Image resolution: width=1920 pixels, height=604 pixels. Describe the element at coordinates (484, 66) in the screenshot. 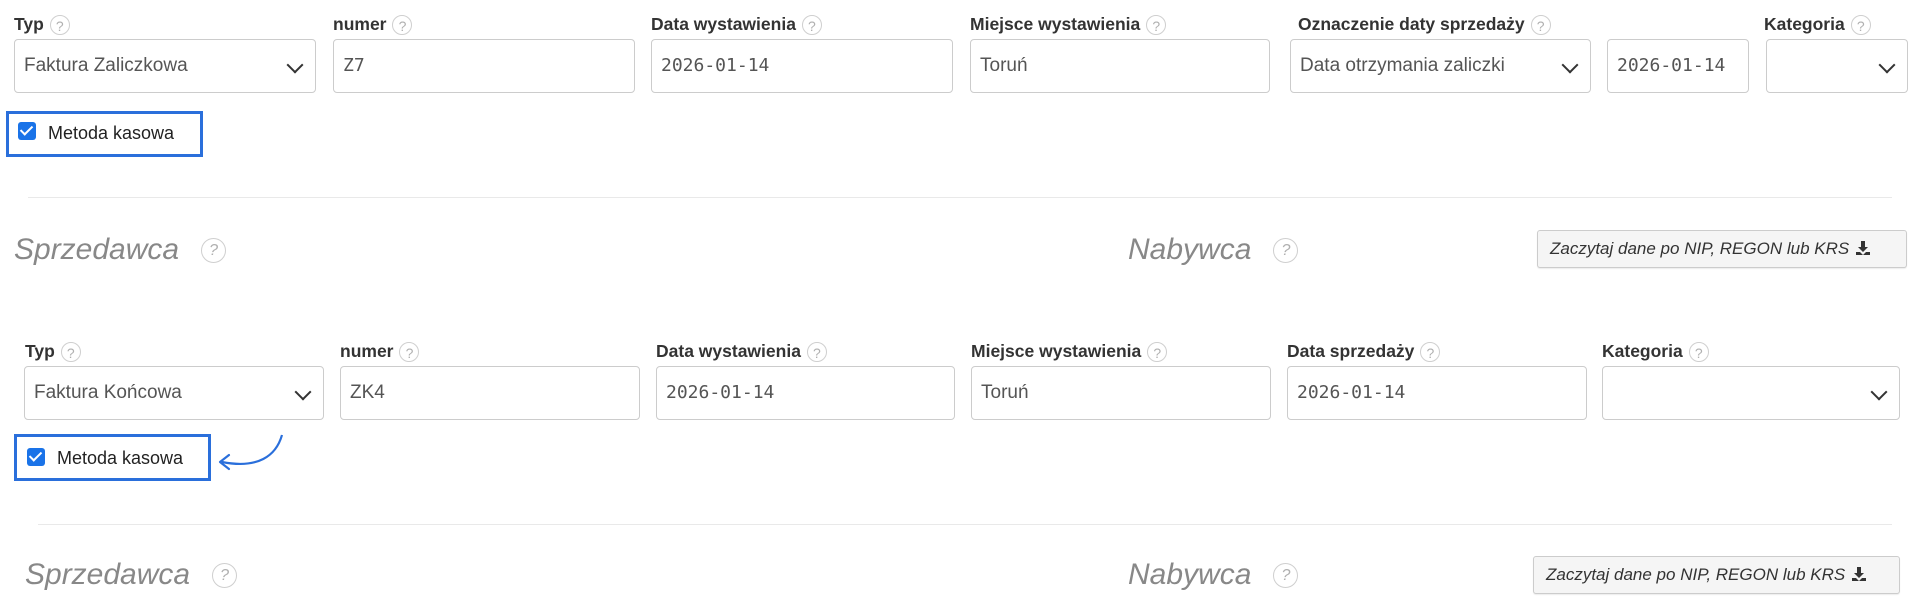

I see `numer-input: Z7` at that location.